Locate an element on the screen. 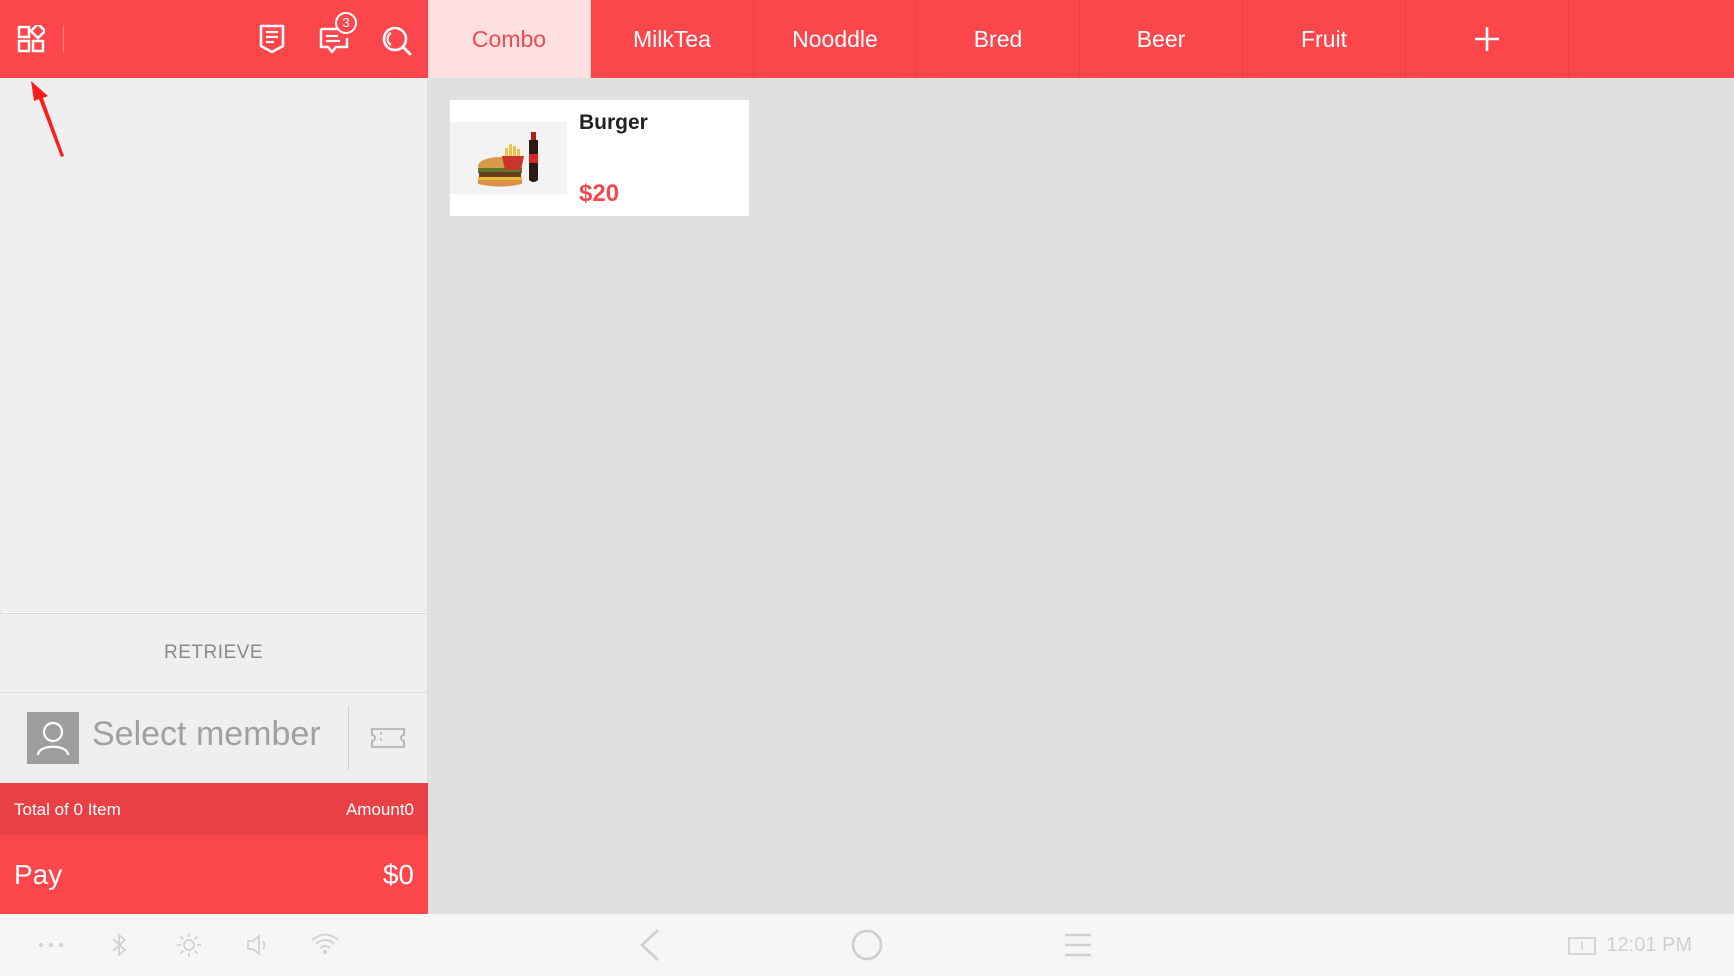 The width and height of the screenshot is (1734, 976). message-count-badge: 3 is located at coordinates (346, 23).